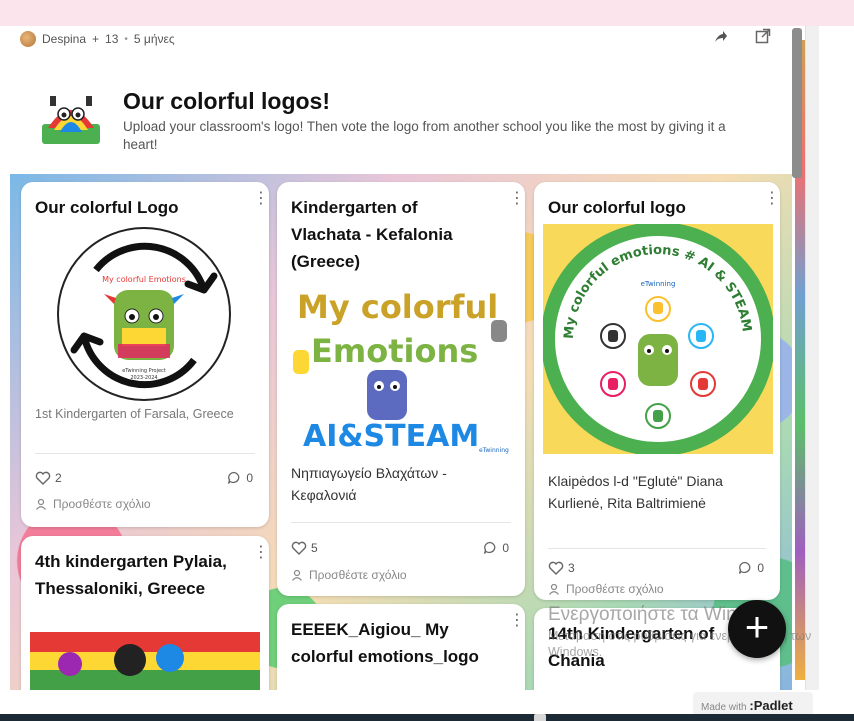  Describe the element at coordinates (617, 207) in the screenshot. I see `card-title: Our colorful logo` at that location.